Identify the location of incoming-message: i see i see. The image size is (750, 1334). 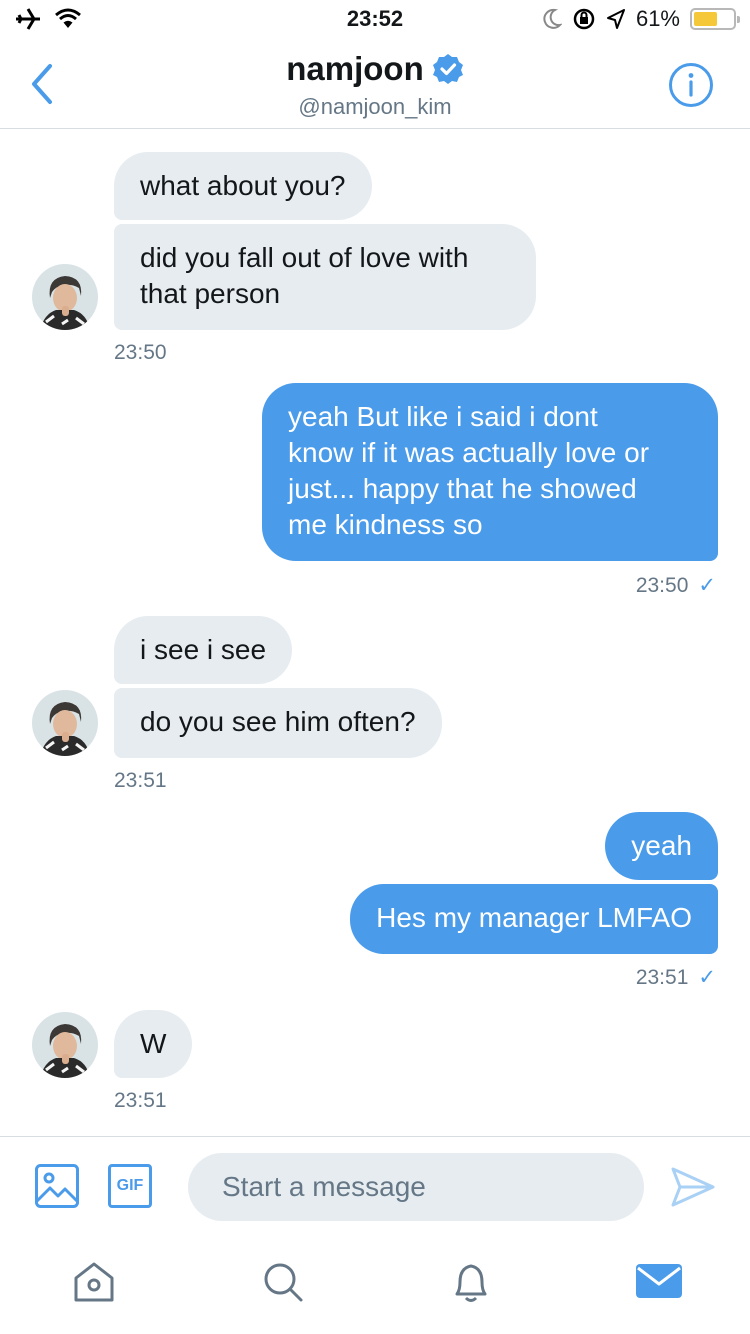
(203, 650).